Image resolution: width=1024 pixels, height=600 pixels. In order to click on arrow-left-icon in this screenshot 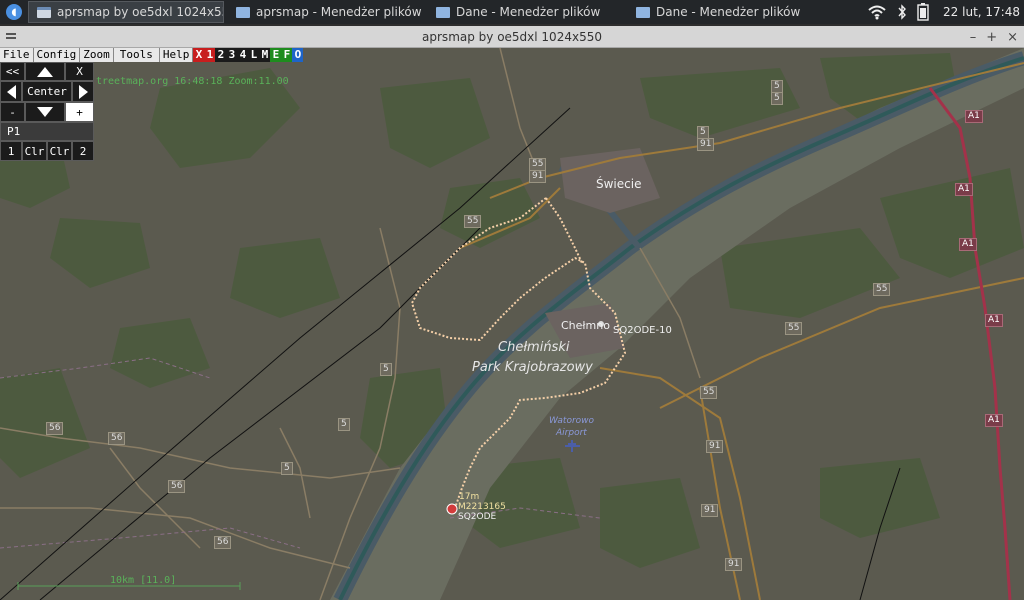, I will do `click(11, 91)`.